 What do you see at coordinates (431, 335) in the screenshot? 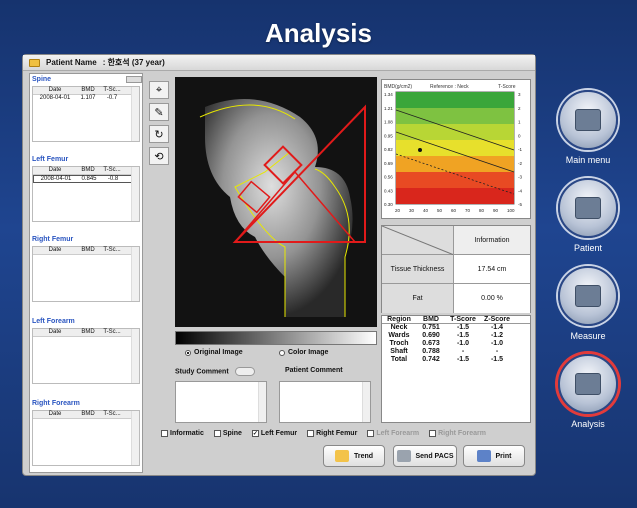
I see `region-cell: 0.690` at bounding box center [431, 335].